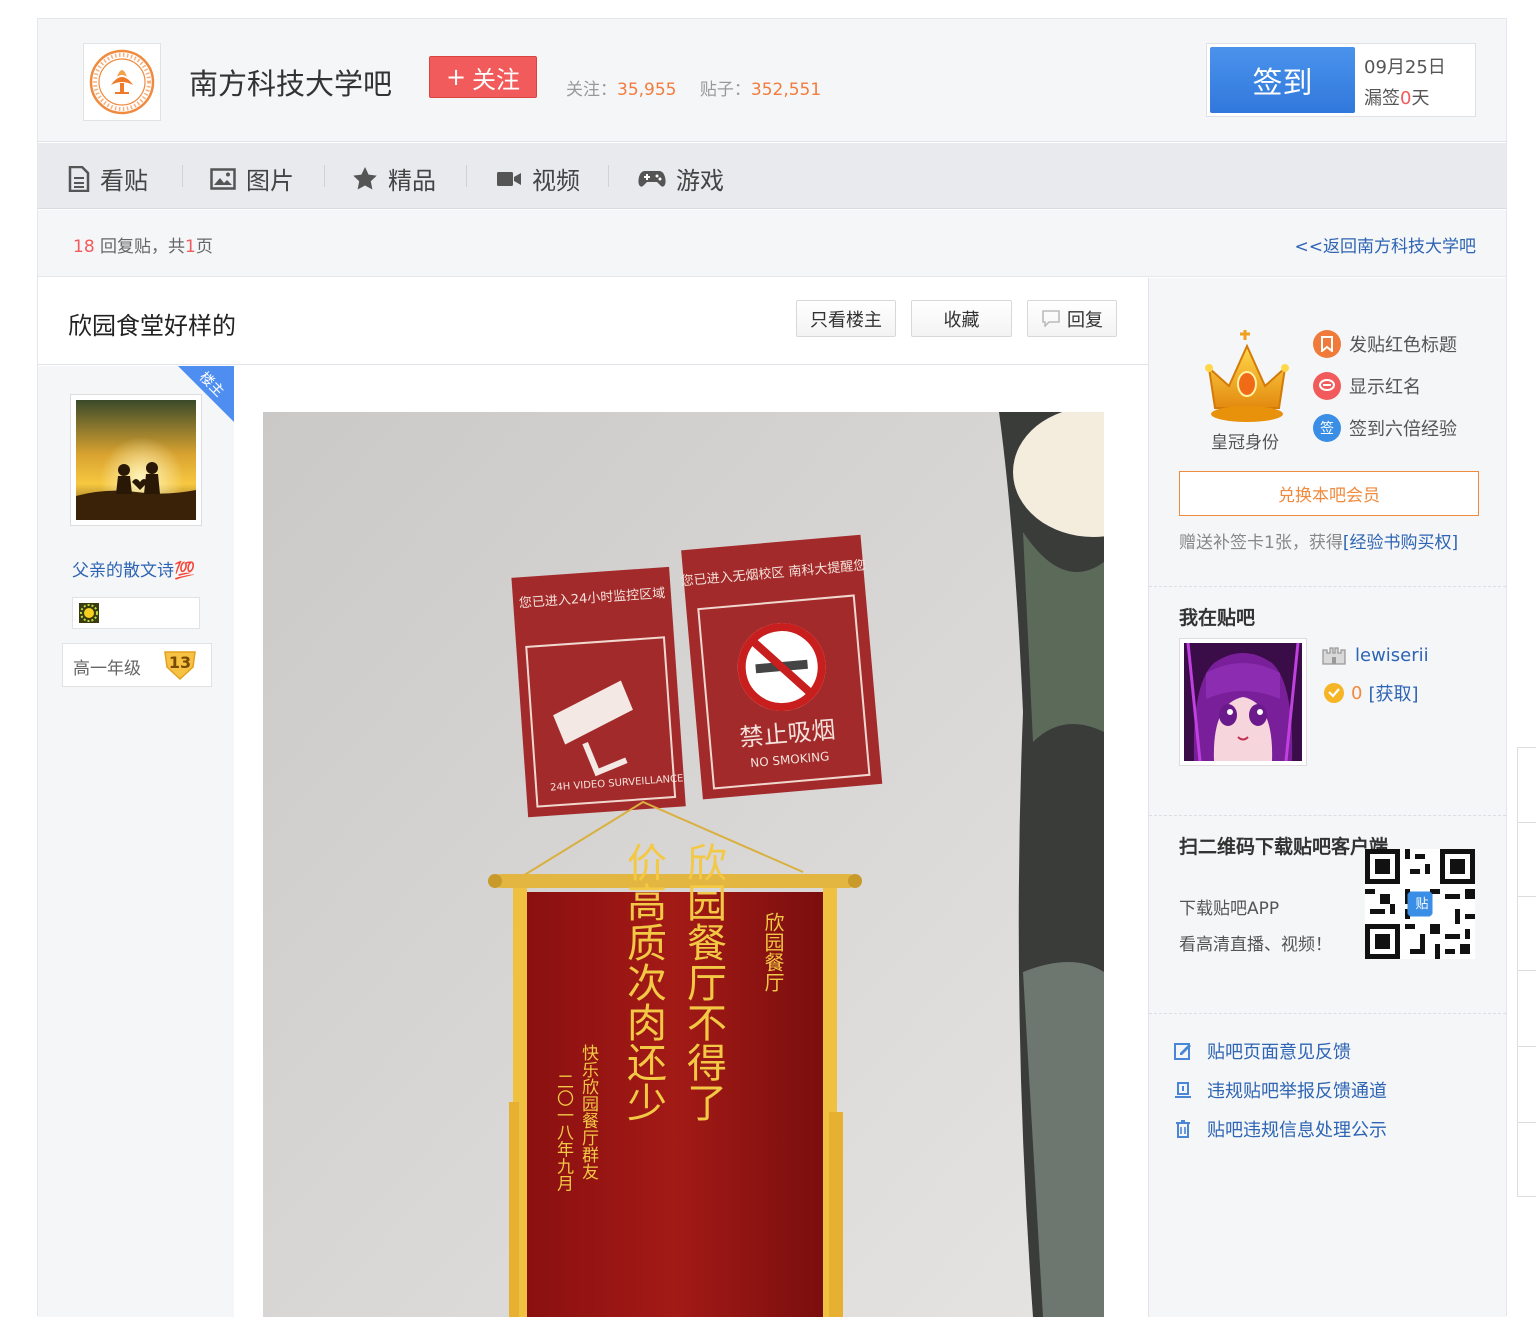 Image resolution: width=1536 pixels, height=1317 pixels. What do you see at coordinates (143, 247) in the screenshot?
I see `reply-count: 18 回复贴，共1页` at bounding box center [143, 247].